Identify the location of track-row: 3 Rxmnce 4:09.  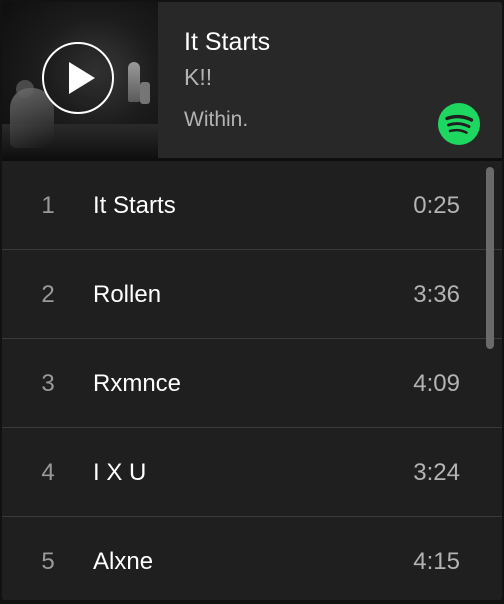
(252, 383).